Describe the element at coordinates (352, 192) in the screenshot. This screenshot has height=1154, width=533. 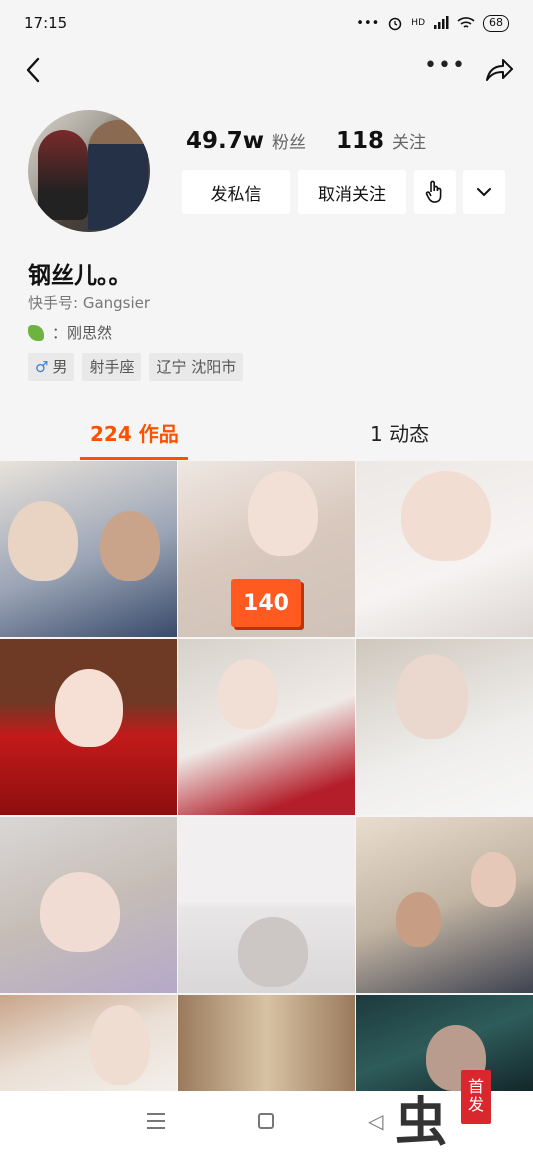
I see `unfollow-button: 取消关注` at that location.